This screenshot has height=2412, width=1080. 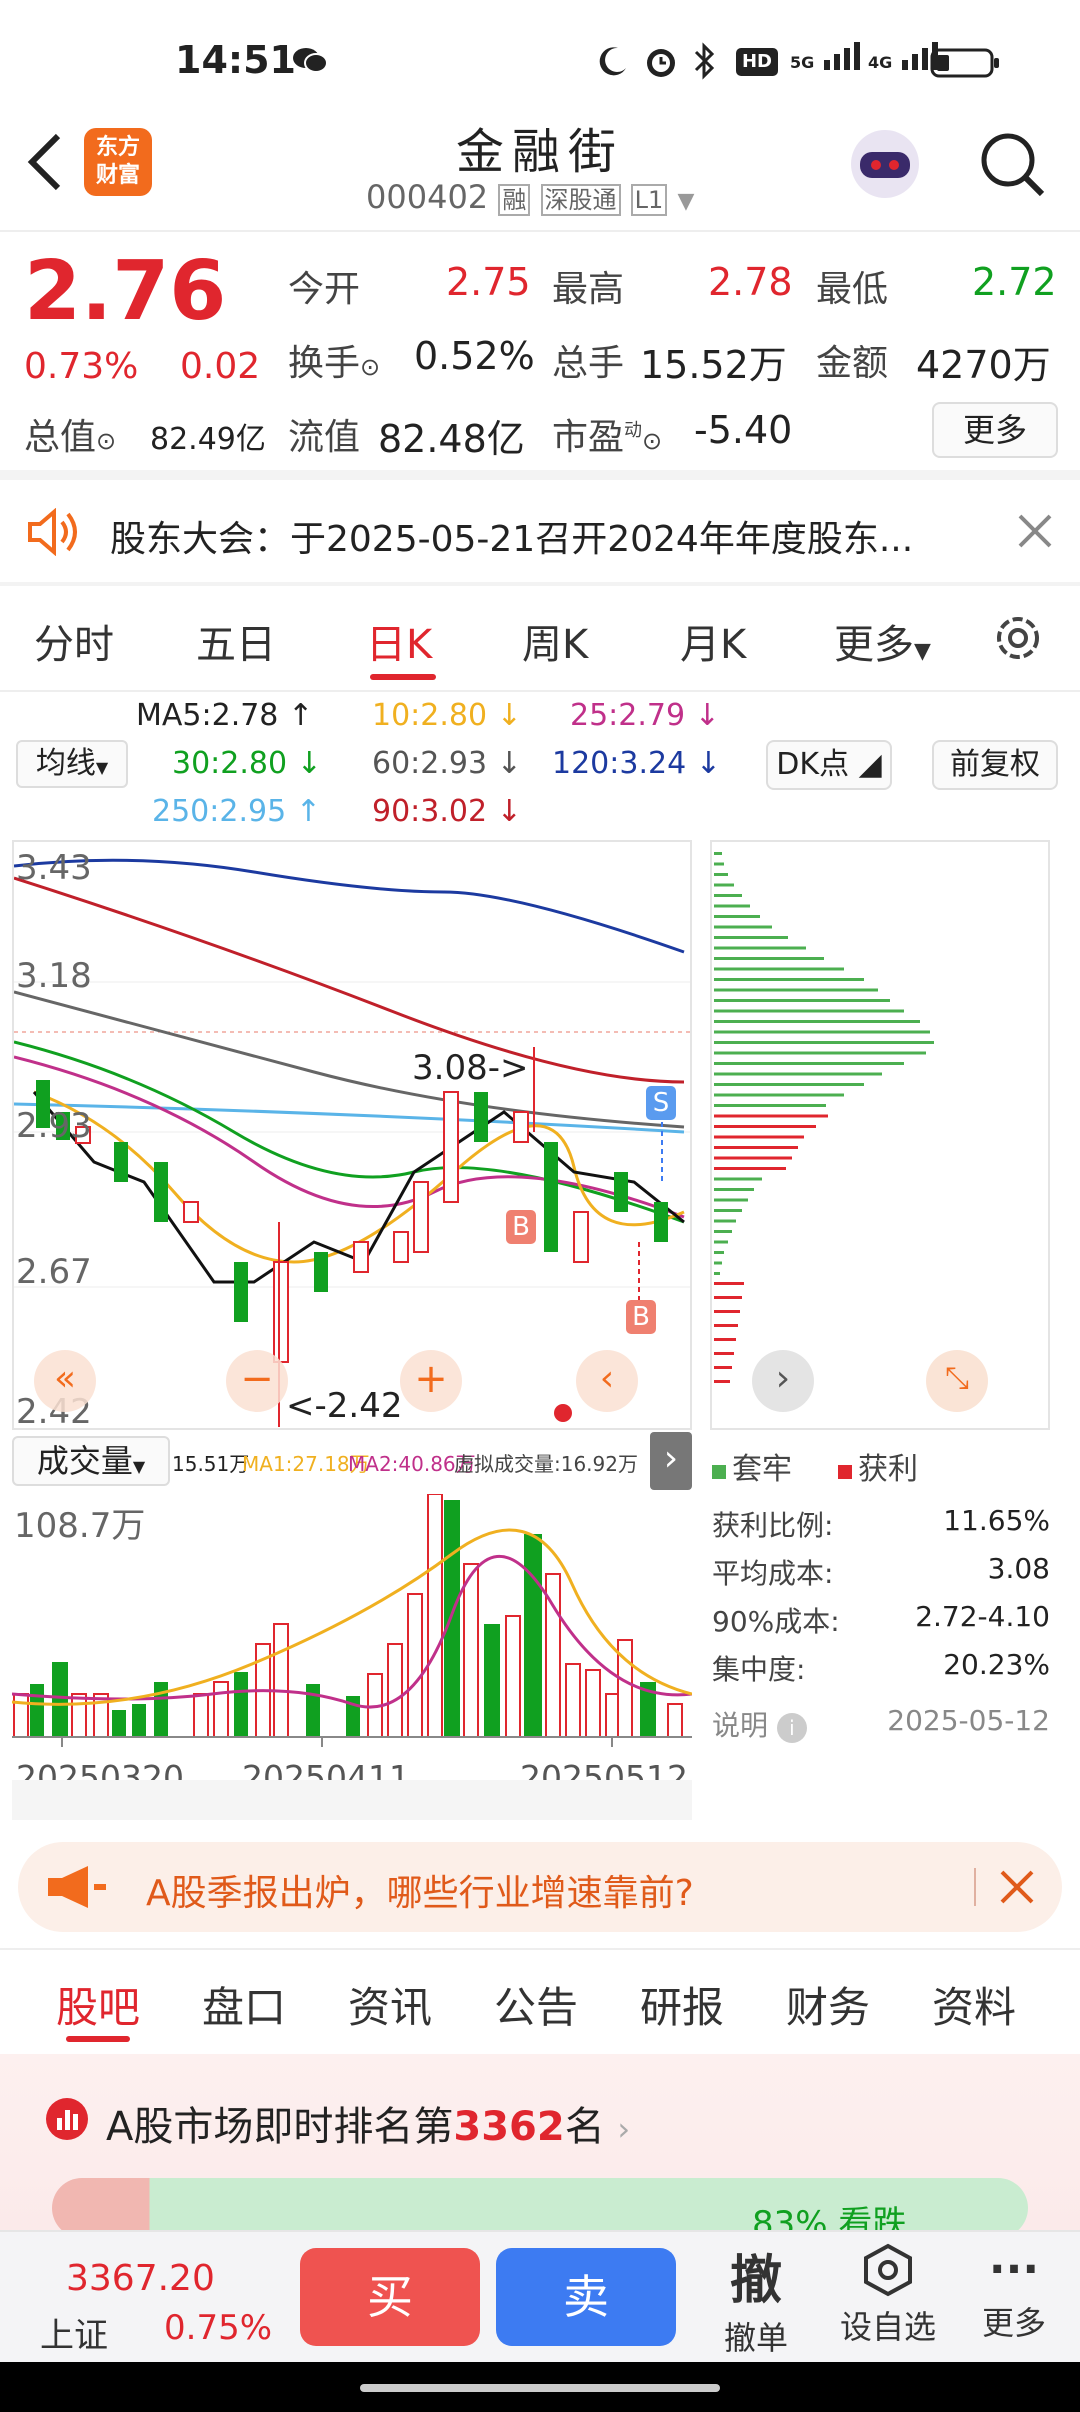 I want to click on dropdown-icon: ▼, so click(x=686, y=201).